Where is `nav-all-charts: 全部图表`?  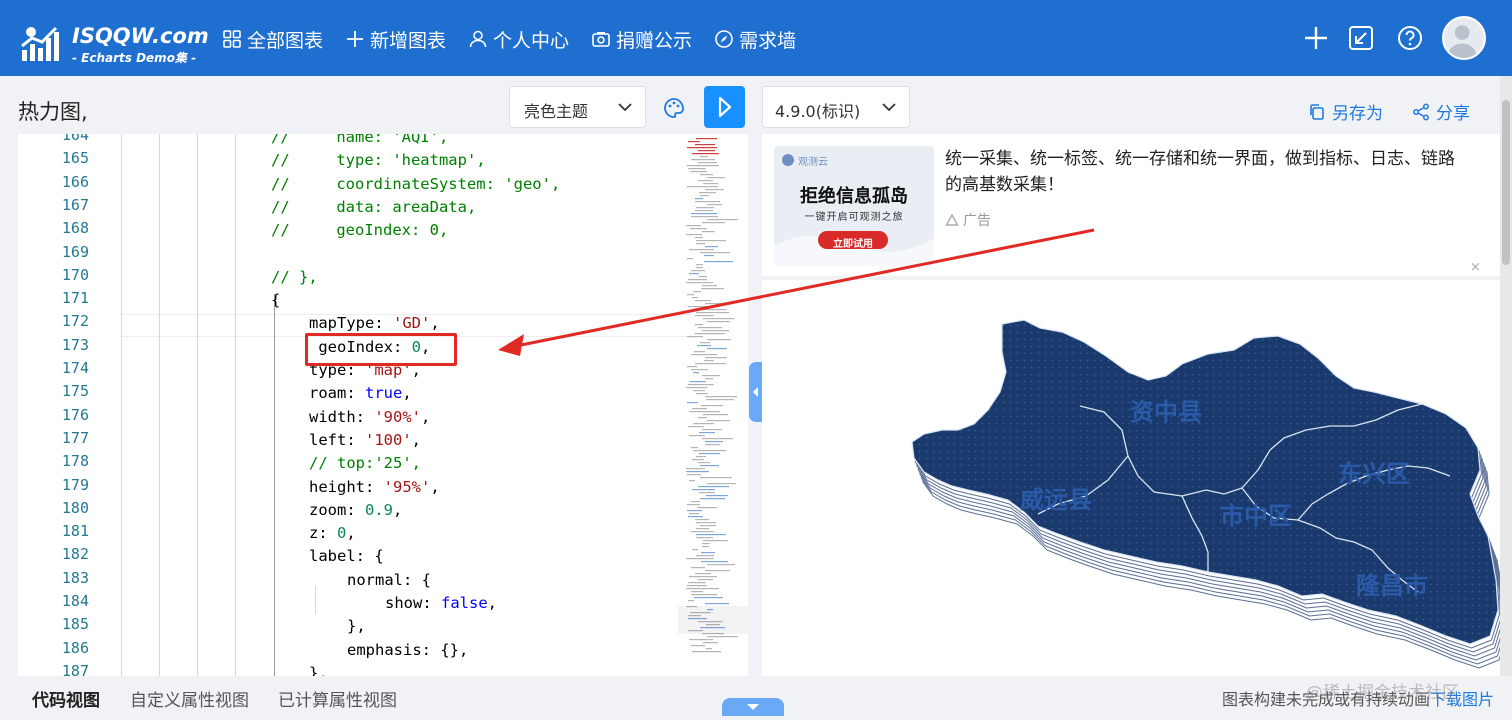
nav-all-charts: 全部图表 is located at coordinates (272, 39).